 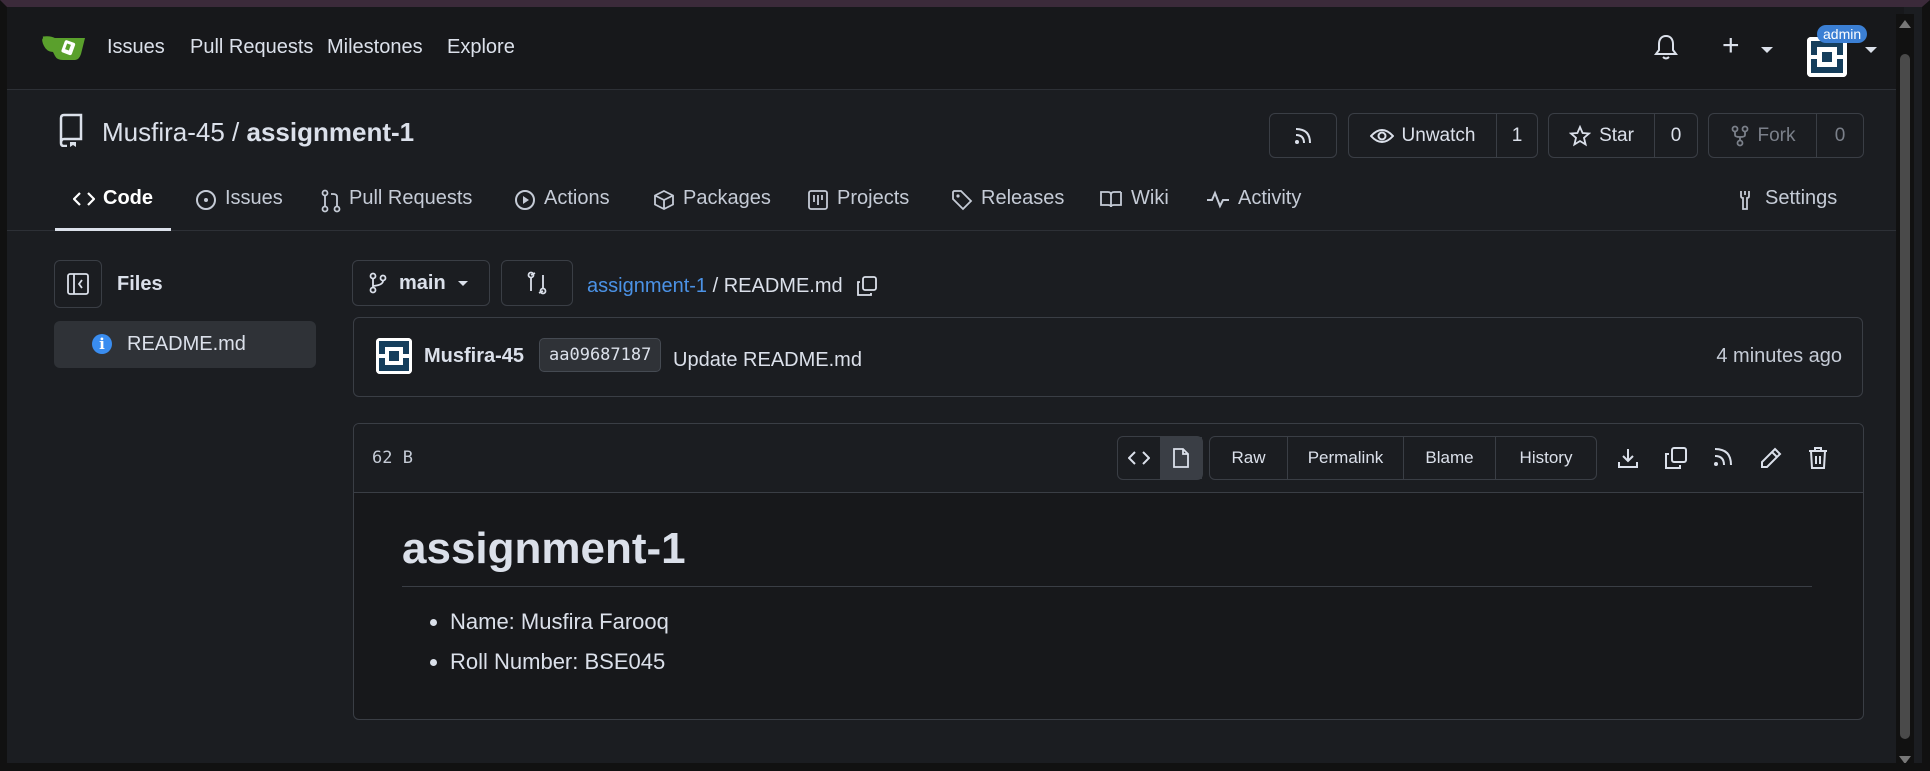 I want to click on tab-projects-label: Projects, so click(x=873, y=198).